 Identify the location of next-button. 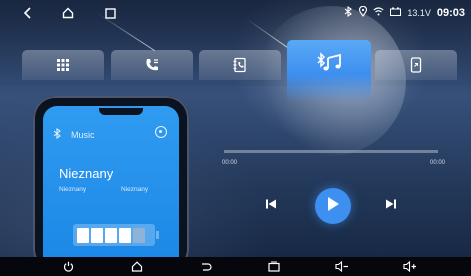
(391, 206).